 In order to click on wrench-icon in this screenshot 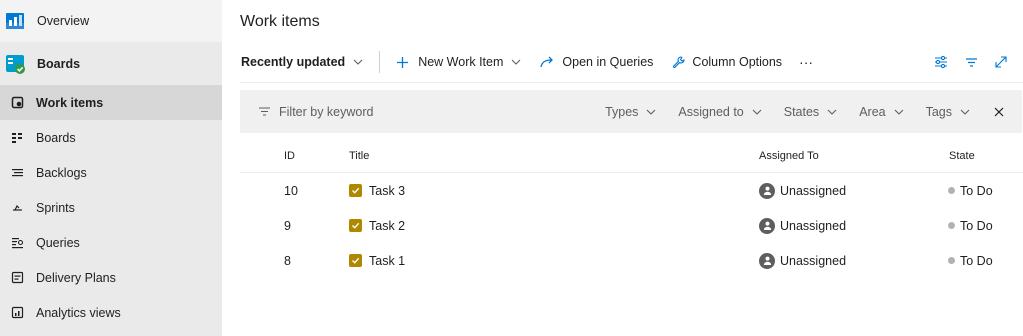, I will do `click(679, 61)`.